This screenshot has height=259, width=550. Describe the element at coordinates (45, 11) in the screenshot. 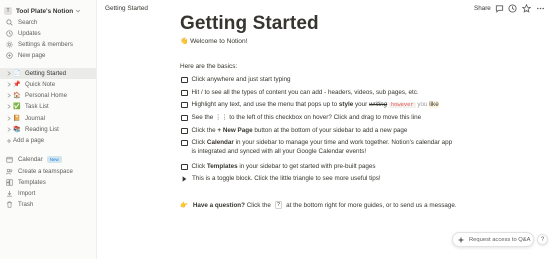

I see `workspace-name: Tool Plate's Notion` at that location.